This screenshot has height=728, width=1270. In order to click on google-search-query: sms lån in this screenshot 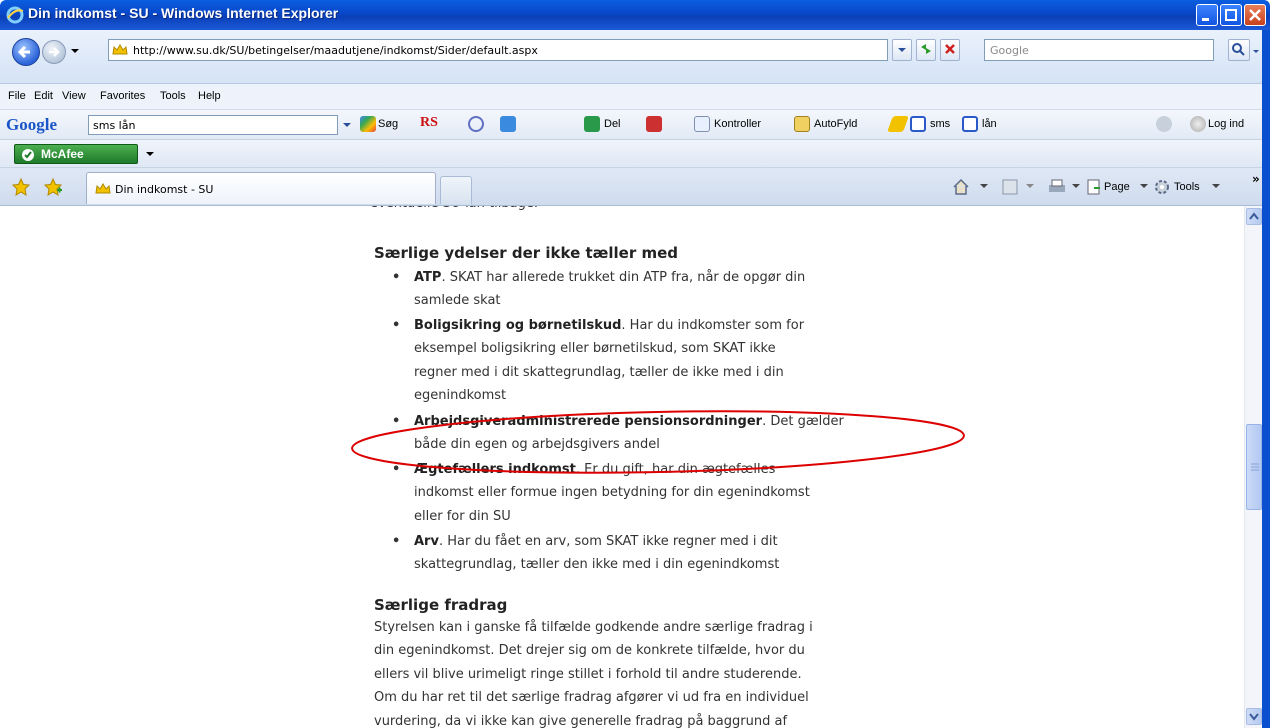, I will do `click(114, 125)`.